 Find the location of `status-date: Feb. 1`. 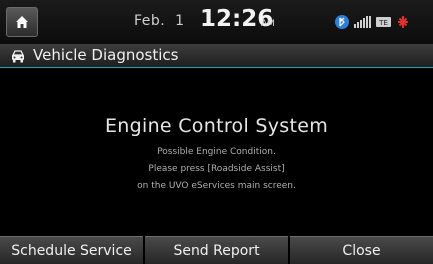

status-date: Feb. 1 is located at coordinates (159, 21).